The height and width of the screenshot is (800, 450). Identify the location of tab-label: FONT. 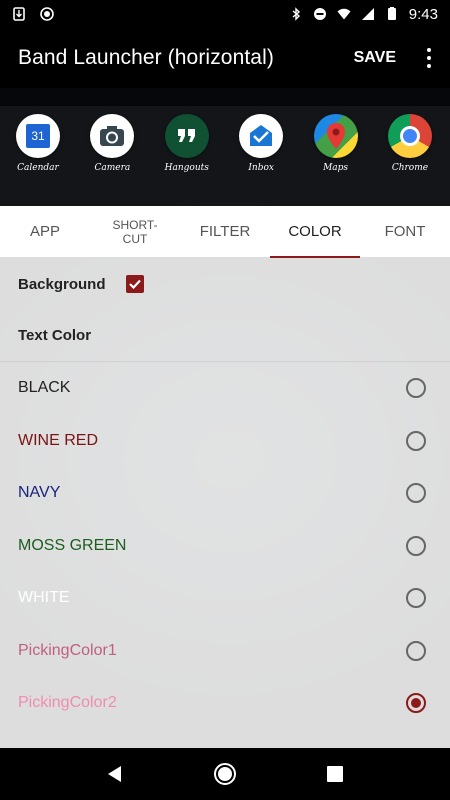
(405, 231).